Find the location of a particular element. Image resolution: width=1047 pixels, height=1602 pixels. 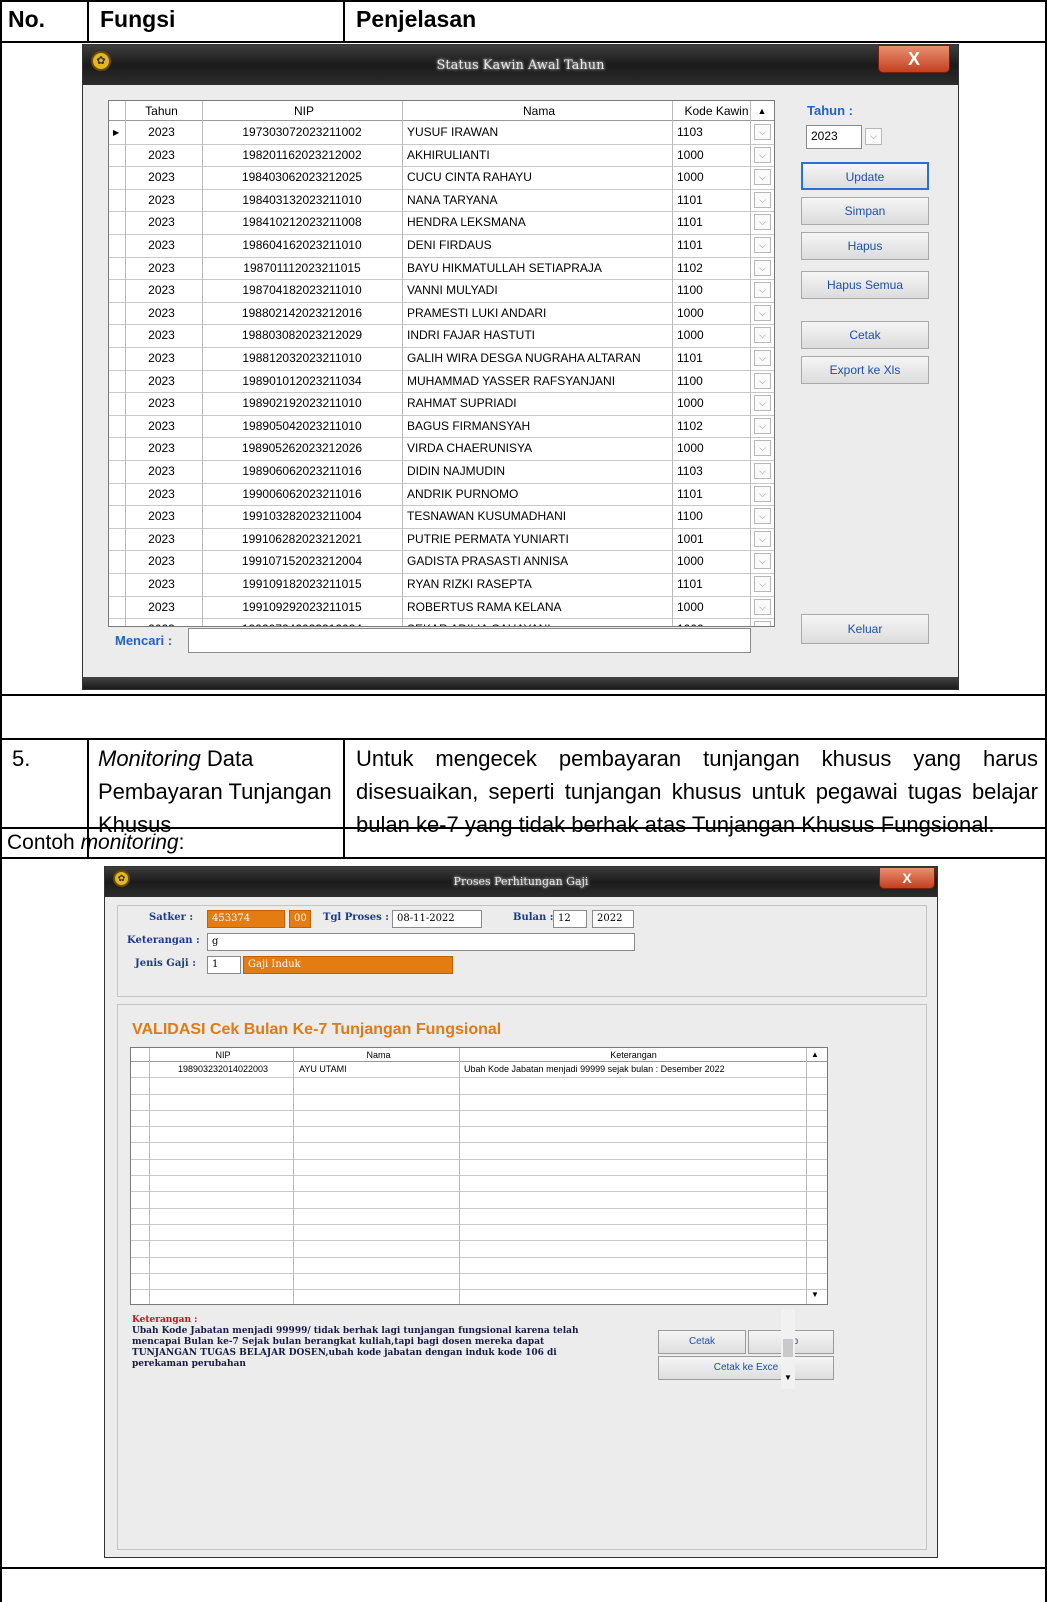

jenis-gaji-name: Gaji Induk is located at coordinates (348, 965).